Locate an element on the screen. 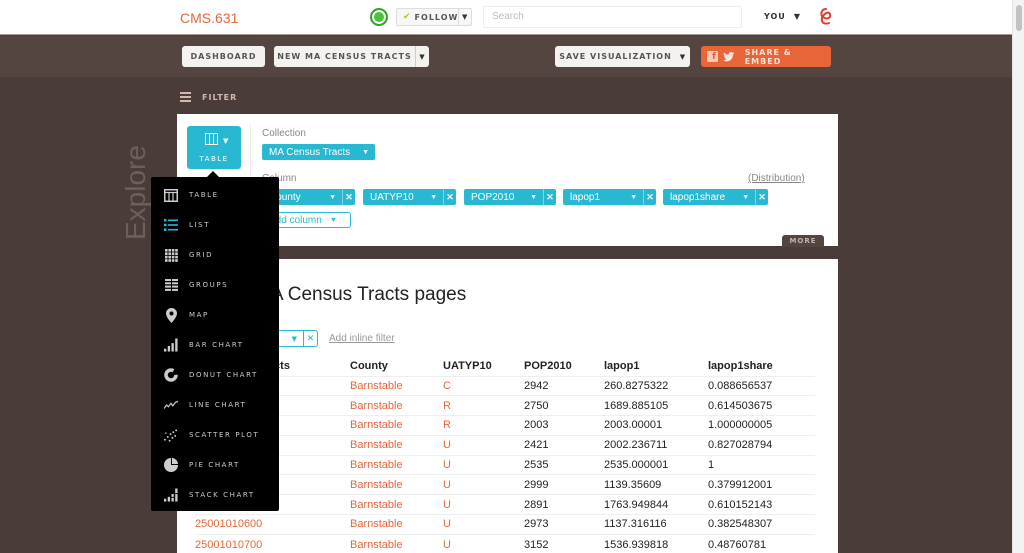 This screenshot has width=1024, height=553. menu-item-line-chart: LINE CHART is located at coordinates (215, 405).